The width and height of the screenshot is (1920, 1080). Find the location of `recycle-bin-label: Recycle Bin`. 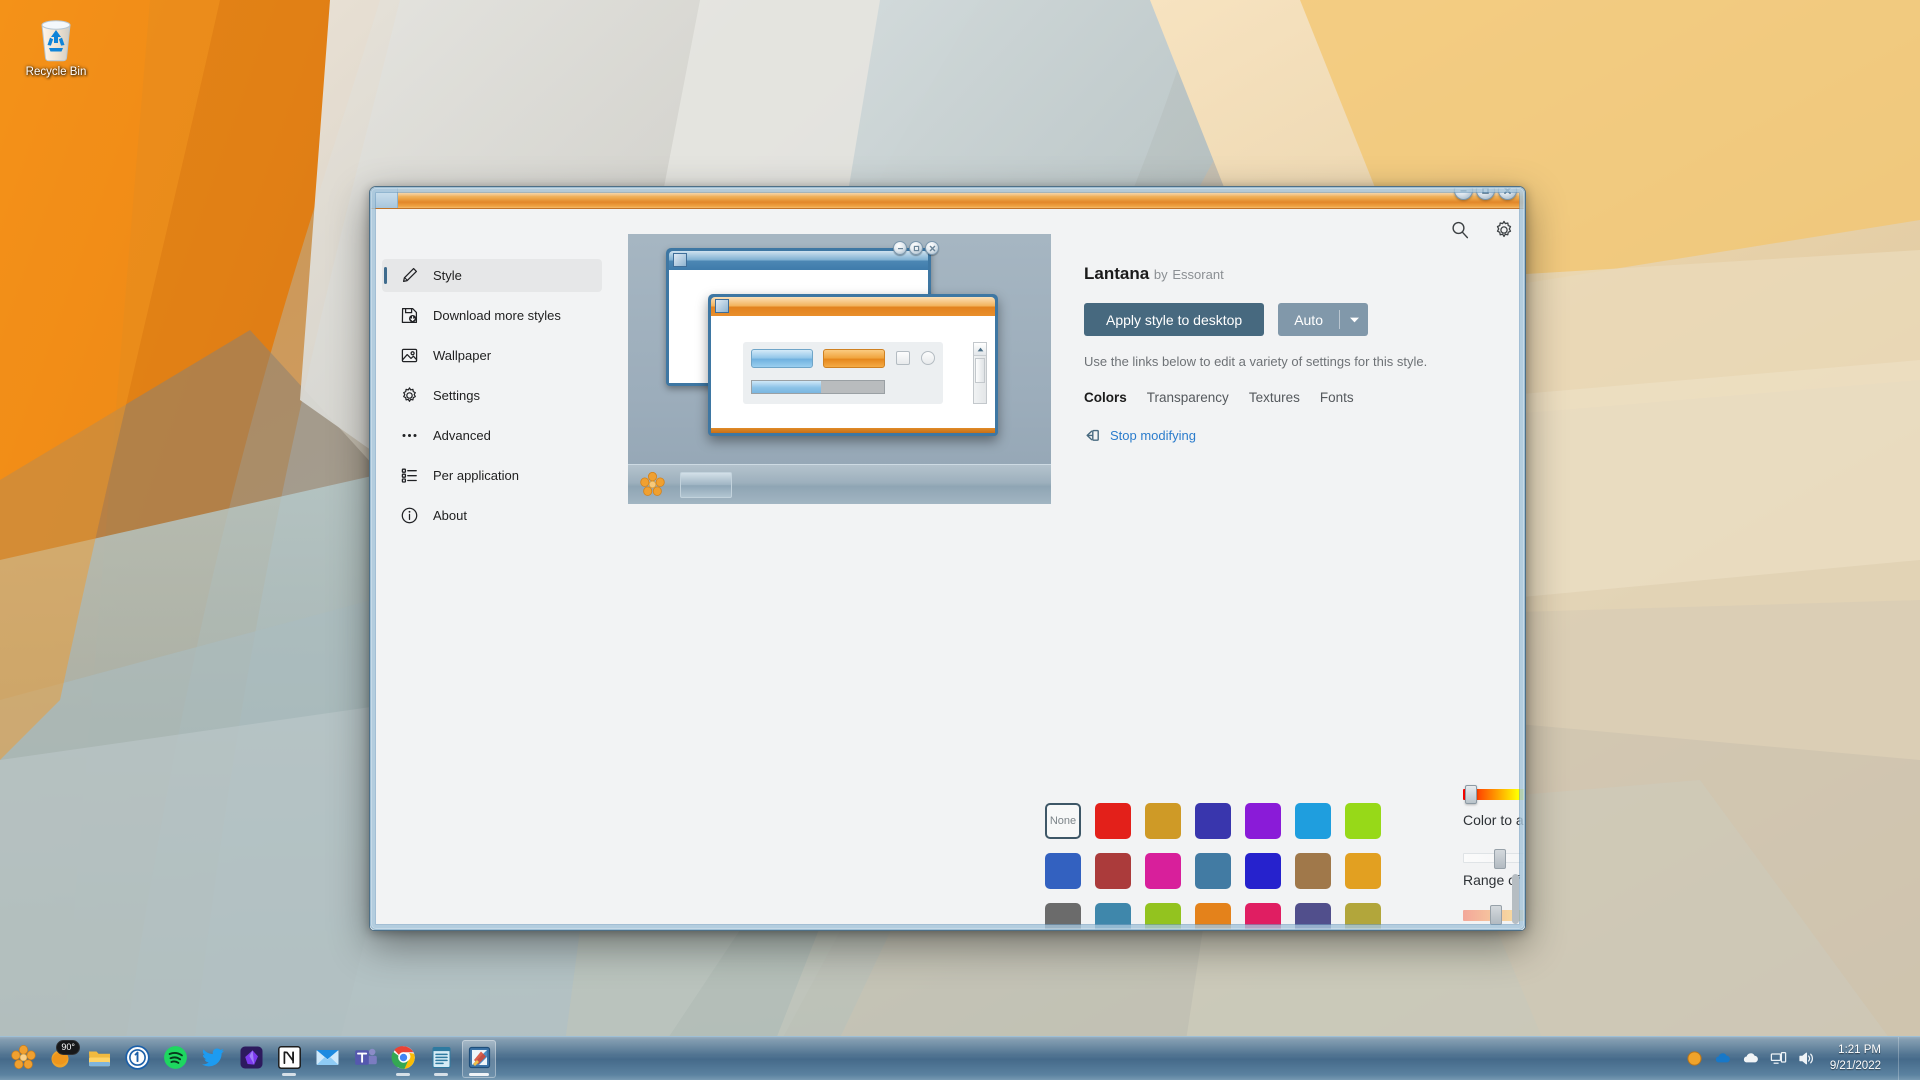

recycle-bin-label: Recycle Bin is located at coordinates (56, 72).